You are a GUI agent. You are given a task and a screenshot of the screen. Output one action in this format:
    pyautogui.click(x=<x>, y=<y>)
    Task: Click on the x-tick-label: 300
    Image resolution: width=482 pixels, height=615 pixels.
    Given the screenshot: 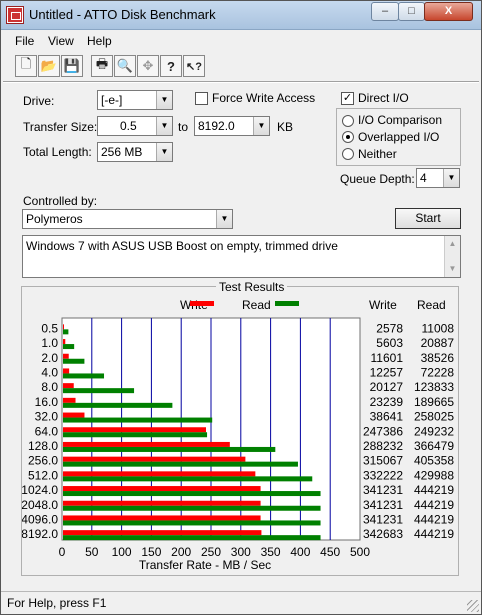 What is the action you would take?
    pyautogui.click(x=241, y=552)
    